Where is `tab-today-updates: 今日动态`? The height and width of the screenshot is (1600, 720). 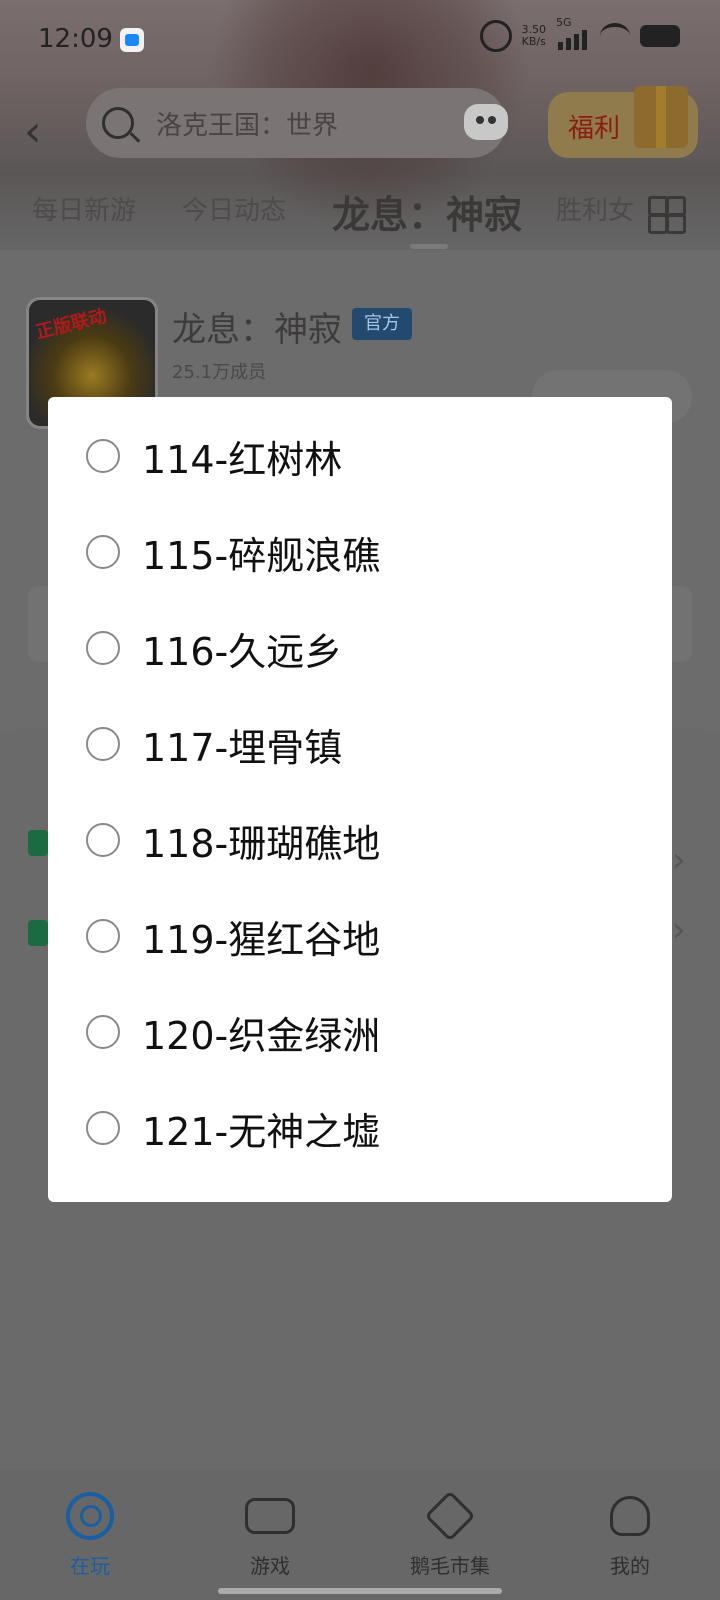
tab-today-updates: 今日动态 is located at coordinates (234, 208).